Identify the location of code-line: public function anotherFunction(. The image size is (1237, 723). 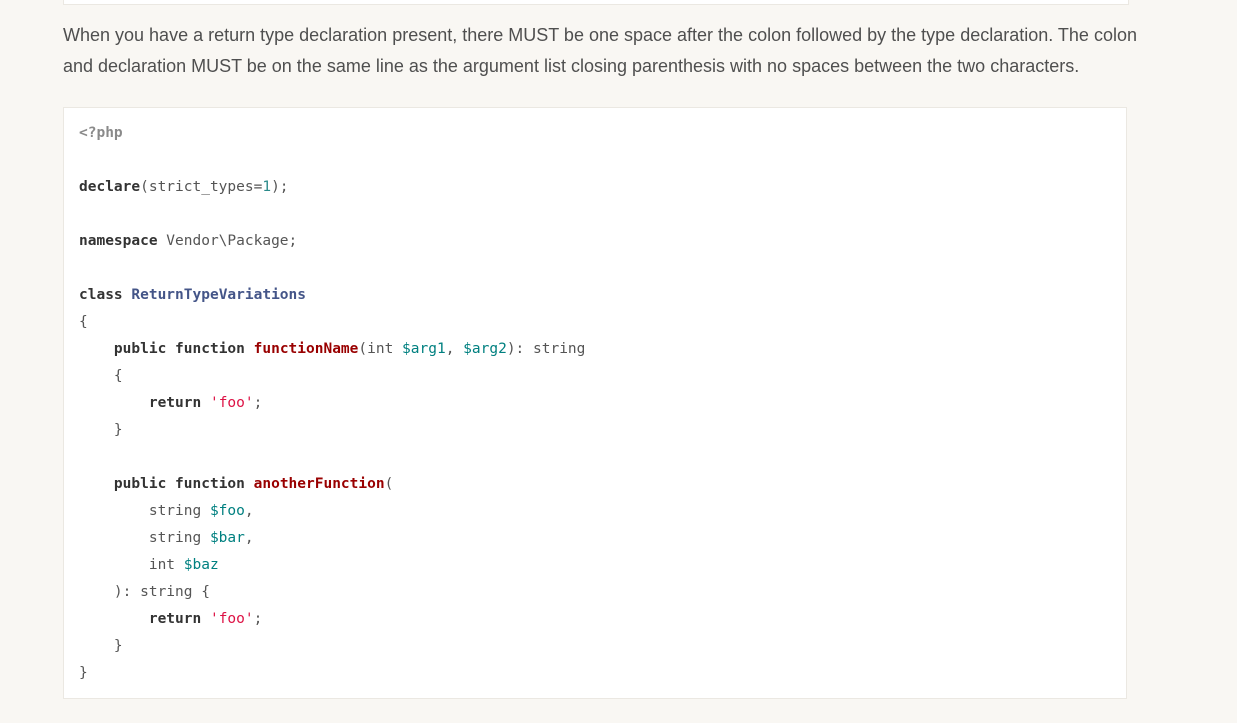
(332, 484).